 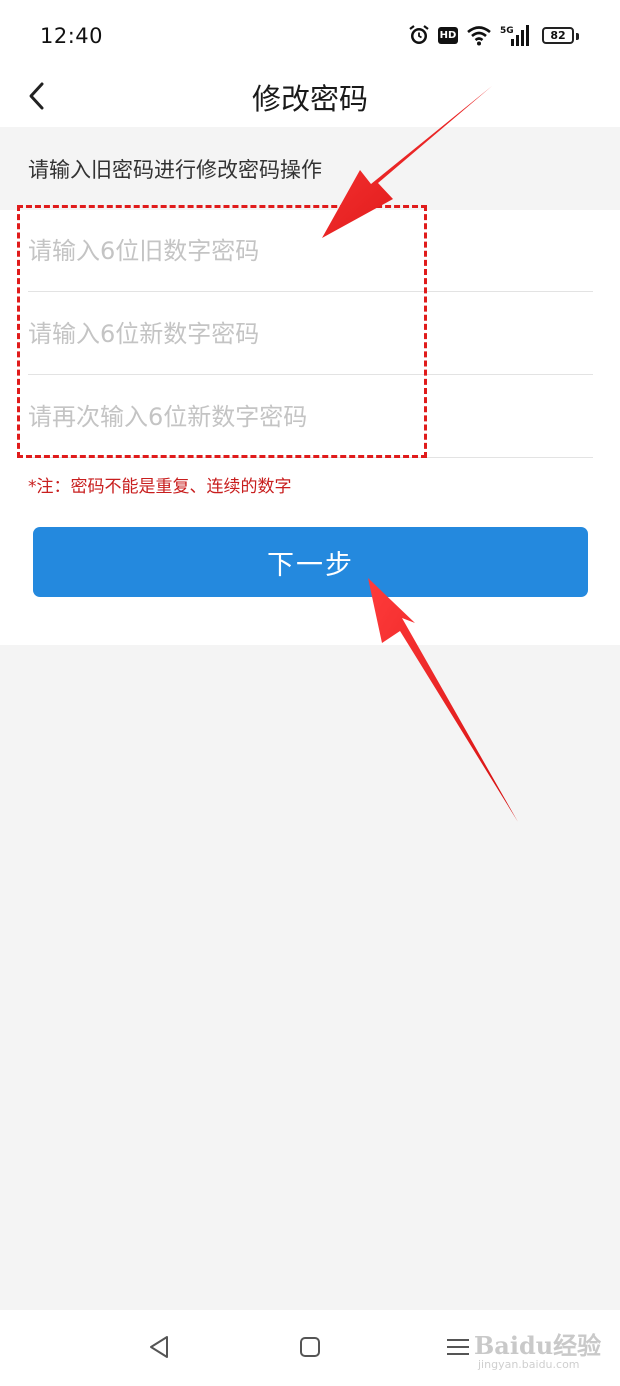 I want to click on old-password-field, so click(x=310, y=251).